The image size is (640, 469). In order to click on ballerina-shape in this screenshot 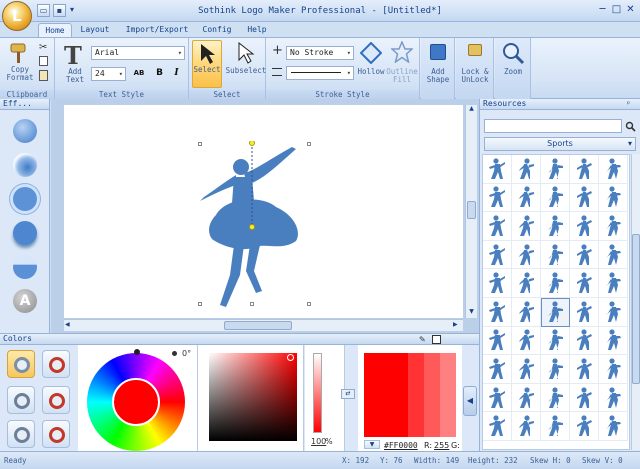, I will do `click(256, 227)`.